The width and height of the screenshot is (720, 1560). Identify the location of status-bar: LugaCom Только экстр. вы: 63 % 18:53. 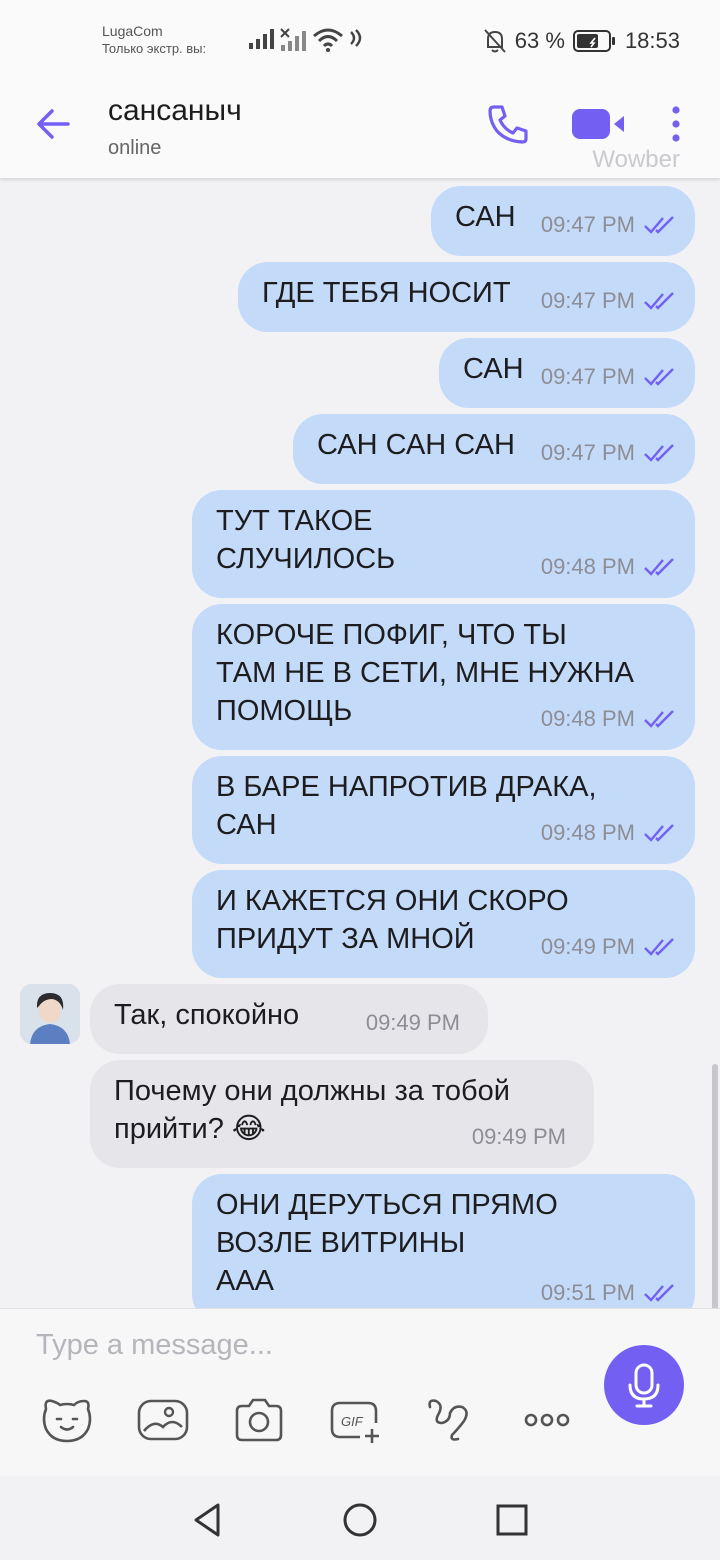
(360, 35).